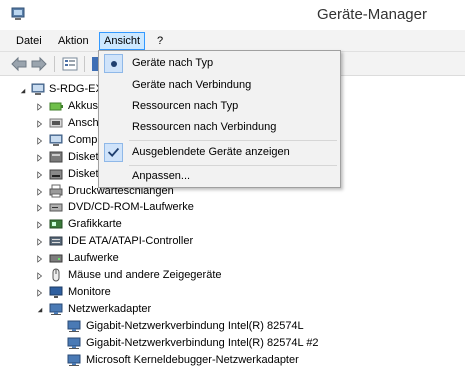 This screenshot has height=371, width=465. I want to click on battery-icon, so click(56, 106).